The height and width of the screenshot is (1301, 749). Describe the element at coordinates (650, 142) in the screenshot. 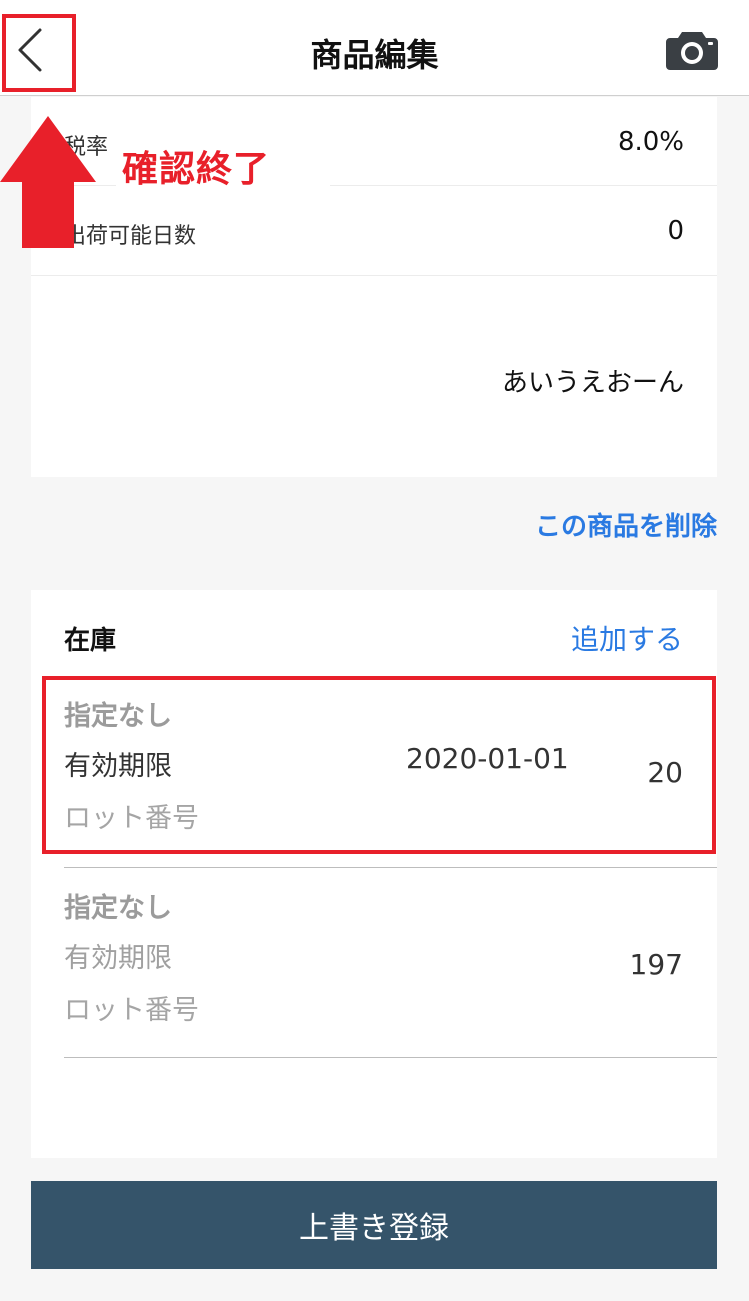

I see `tax-rate-value: 8.0%` at that location.